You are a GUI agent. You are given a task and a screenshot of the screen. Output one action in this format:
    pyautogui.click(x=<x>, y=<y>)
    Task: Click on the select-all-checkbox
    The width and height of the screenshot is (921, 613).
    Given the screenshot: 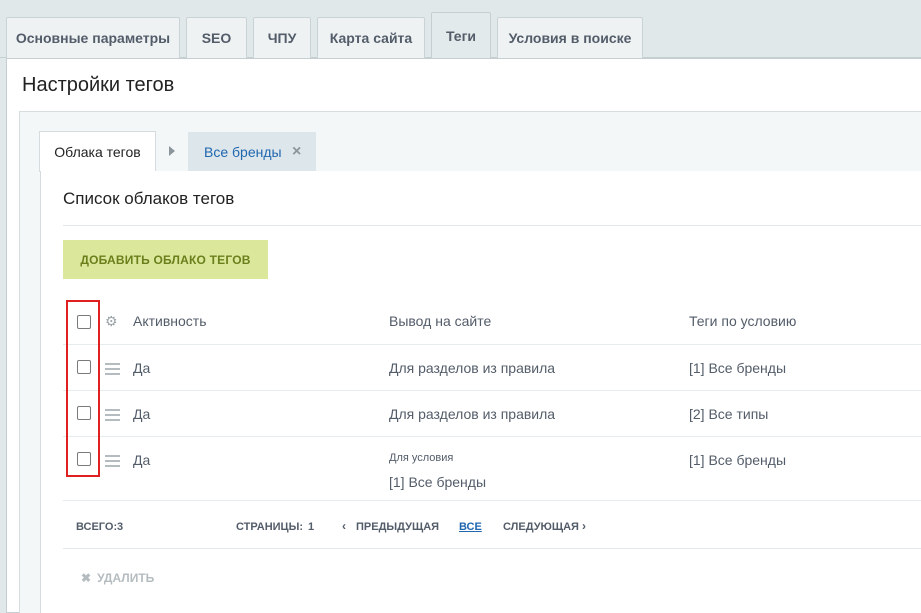 What is the action you would take?
    pyautogui.click(x=84, y=322)
    